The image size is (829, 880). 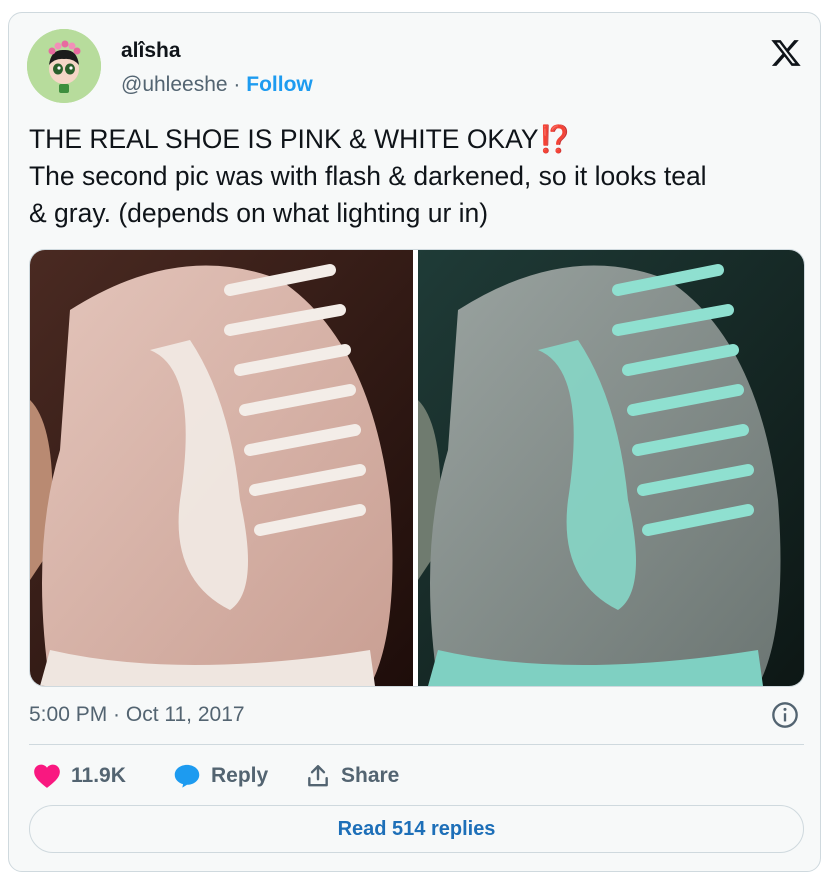 I want to click on handle-row: @uhleeshe · Follow, so click(x=217, y=85).